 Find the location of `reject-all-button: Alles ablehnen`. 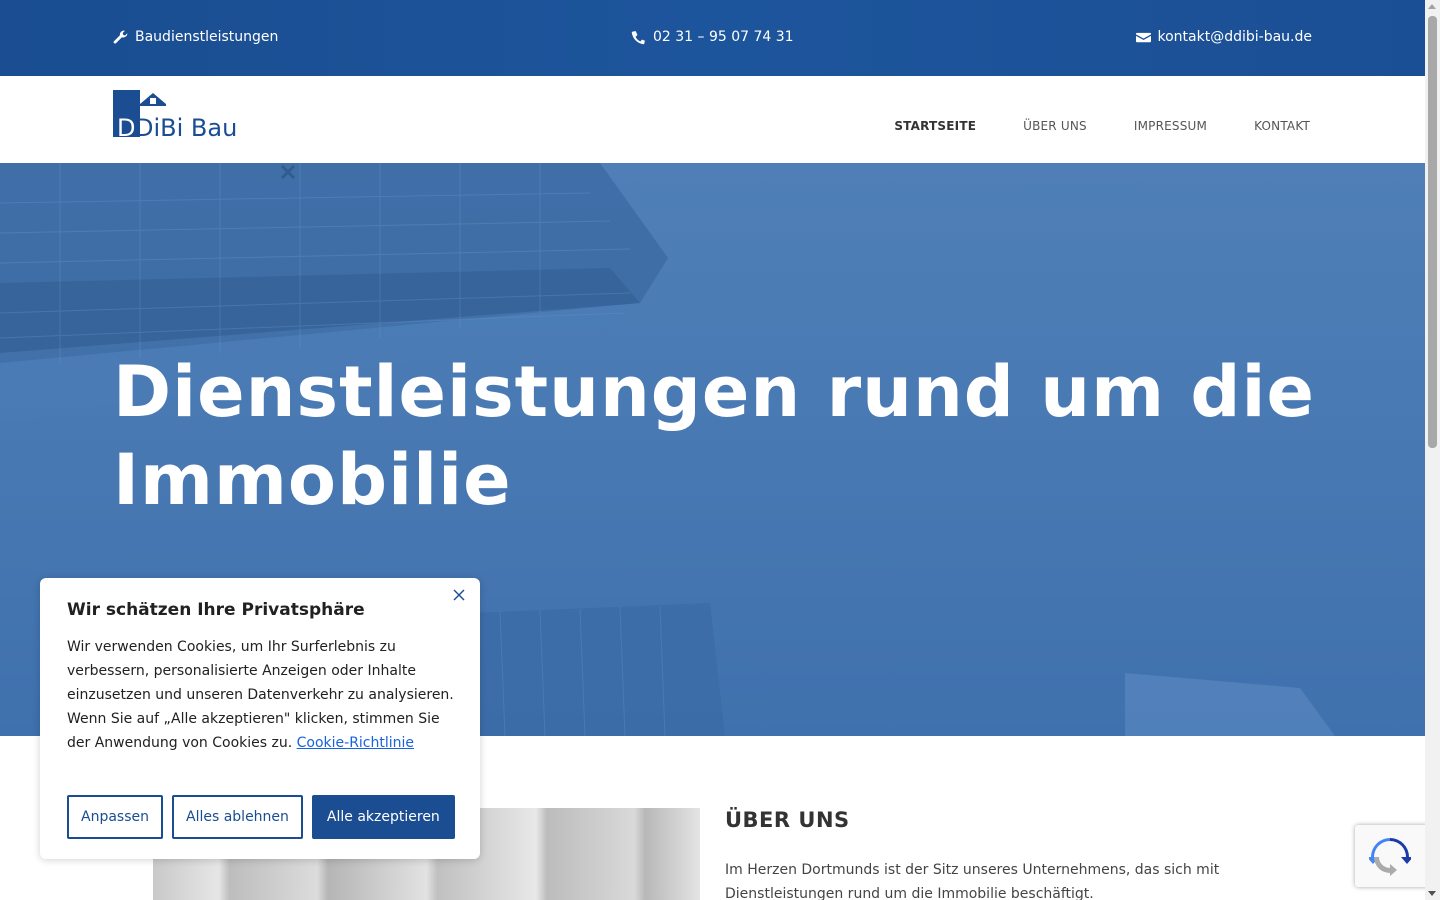

reject-all-button: Alles ablehnen is located at coordinates (237, 817).